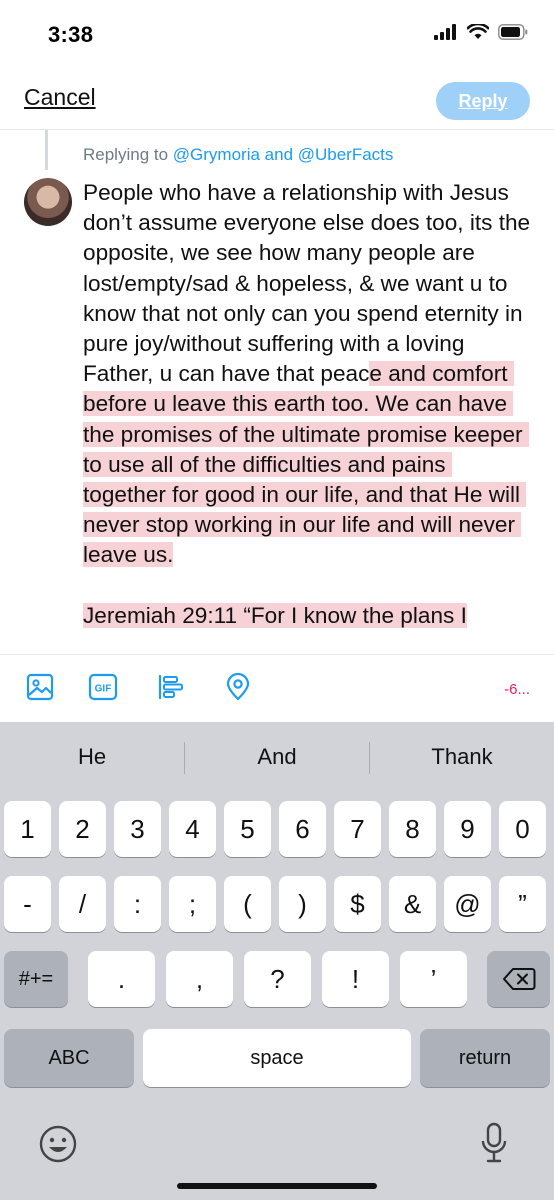 This screenshot has width=554, height=1200. I want to click on key-question: ?, so click(277, 979).